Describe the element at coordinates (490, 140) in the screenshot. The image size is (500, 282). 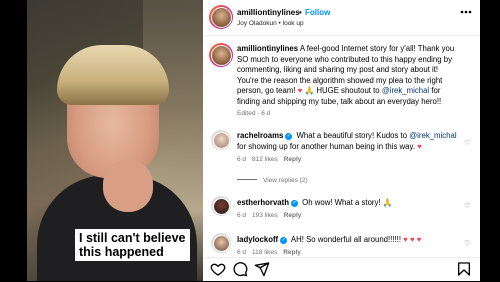
I see `backdrop-right` at that location.